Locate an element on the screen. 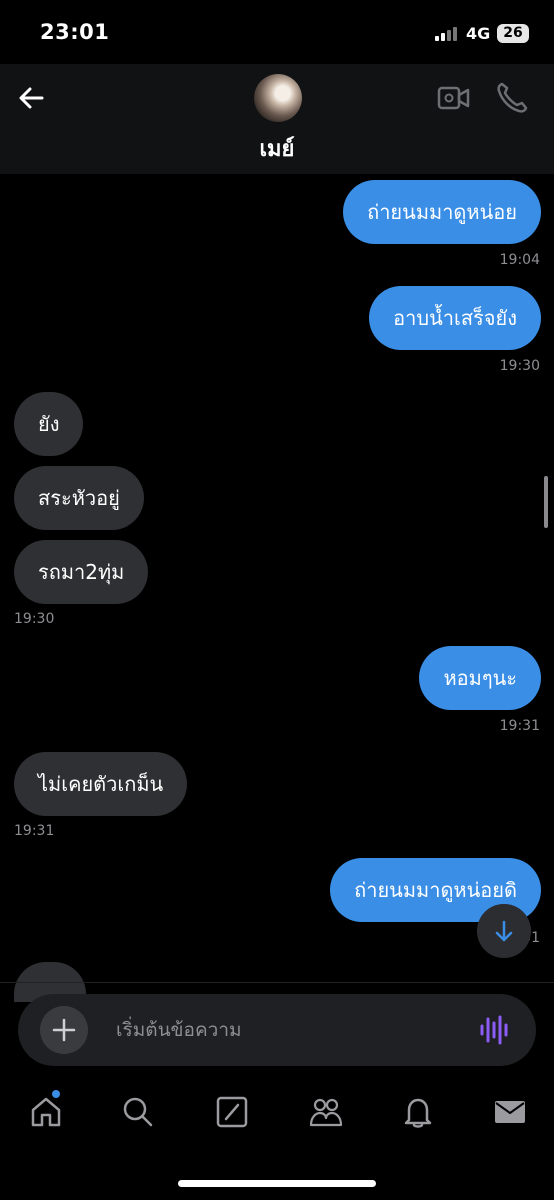  status-bar: 23:01 4G 26 is located at coordinates (277, 32).